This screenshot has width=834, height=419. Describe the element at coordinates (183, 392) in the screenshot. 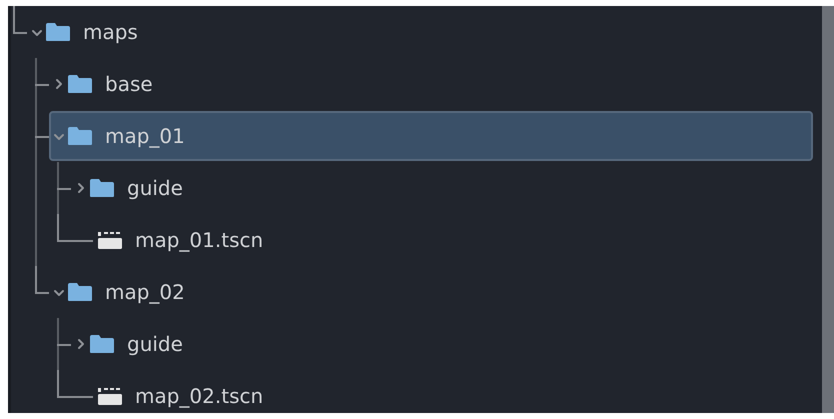

I see `tree-item: map_02.tscn` at that location.